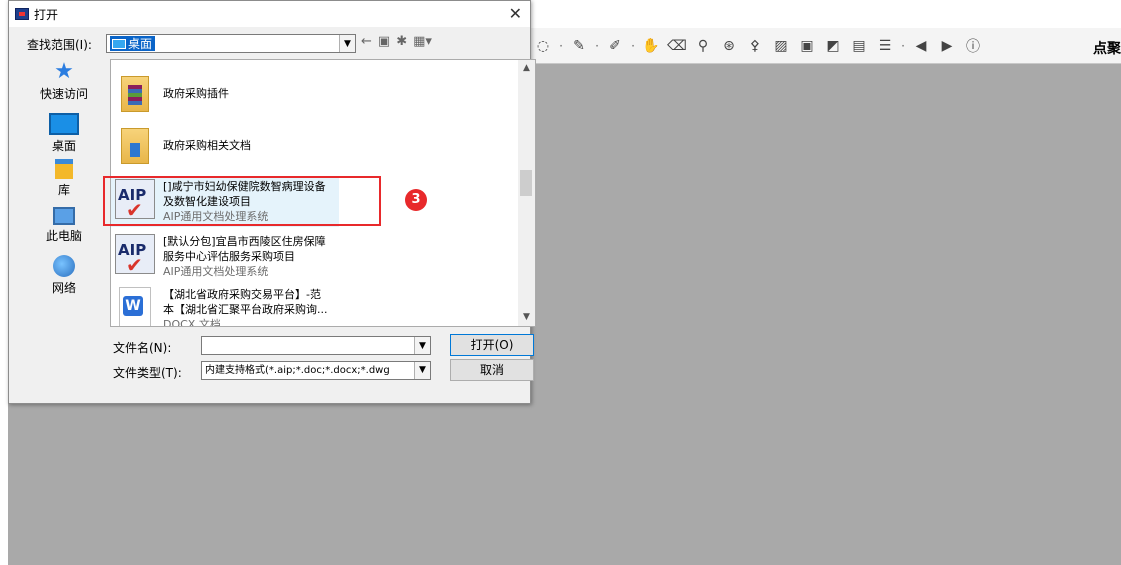 The height and width of the screenshot is (565, 1121). What do you see at coordinates (526, 317) in the screenshot?
I see `scroll-down-icon: ▼` at bounding box center [526, 317].